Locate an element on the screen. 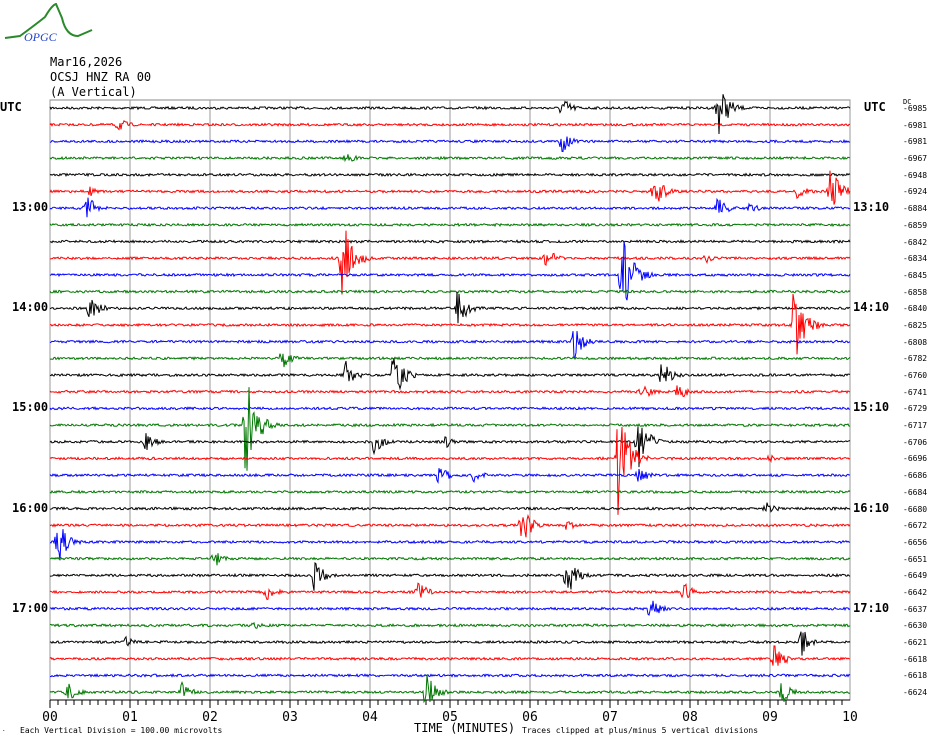 This screenshot has height=744, width=930. dc-offset-label: -6741 is located at coordinates (915, 392).